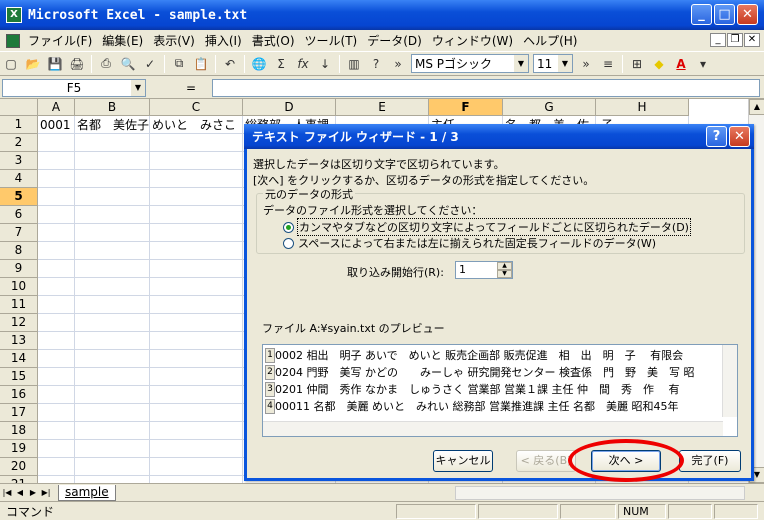 The width and height of the screenshot is (764, 520). I want to click on sheet-tab-sample: sample, so click(87, 492).